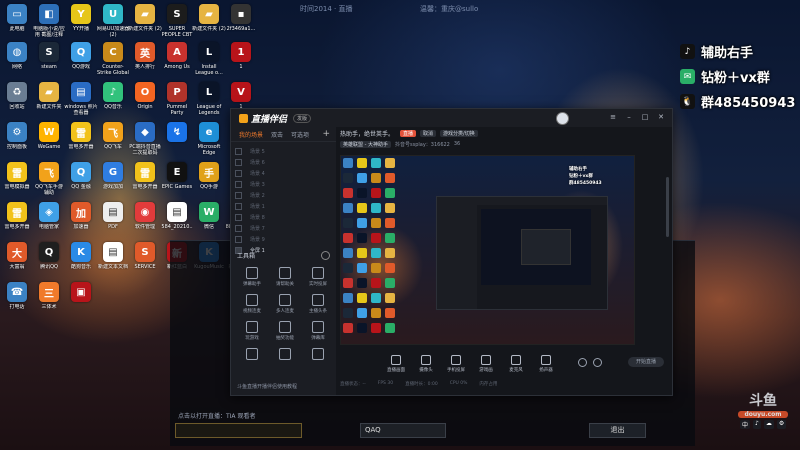  I want to click on scrollbar, so click(667, 207).